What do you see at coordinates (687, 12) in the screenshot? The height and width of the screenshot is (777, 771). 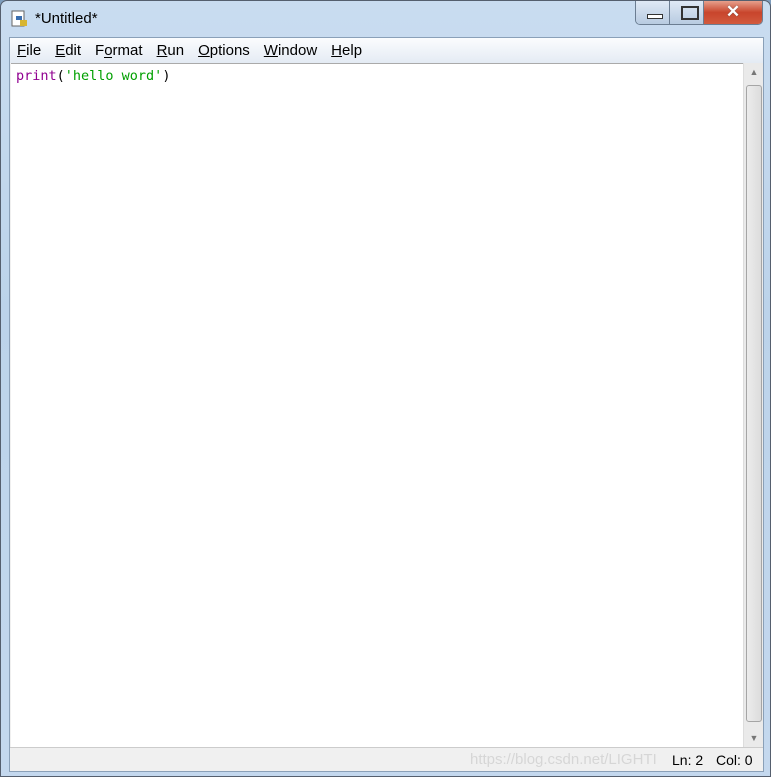 I see `maximize-button` at bounding box center [687, 12].